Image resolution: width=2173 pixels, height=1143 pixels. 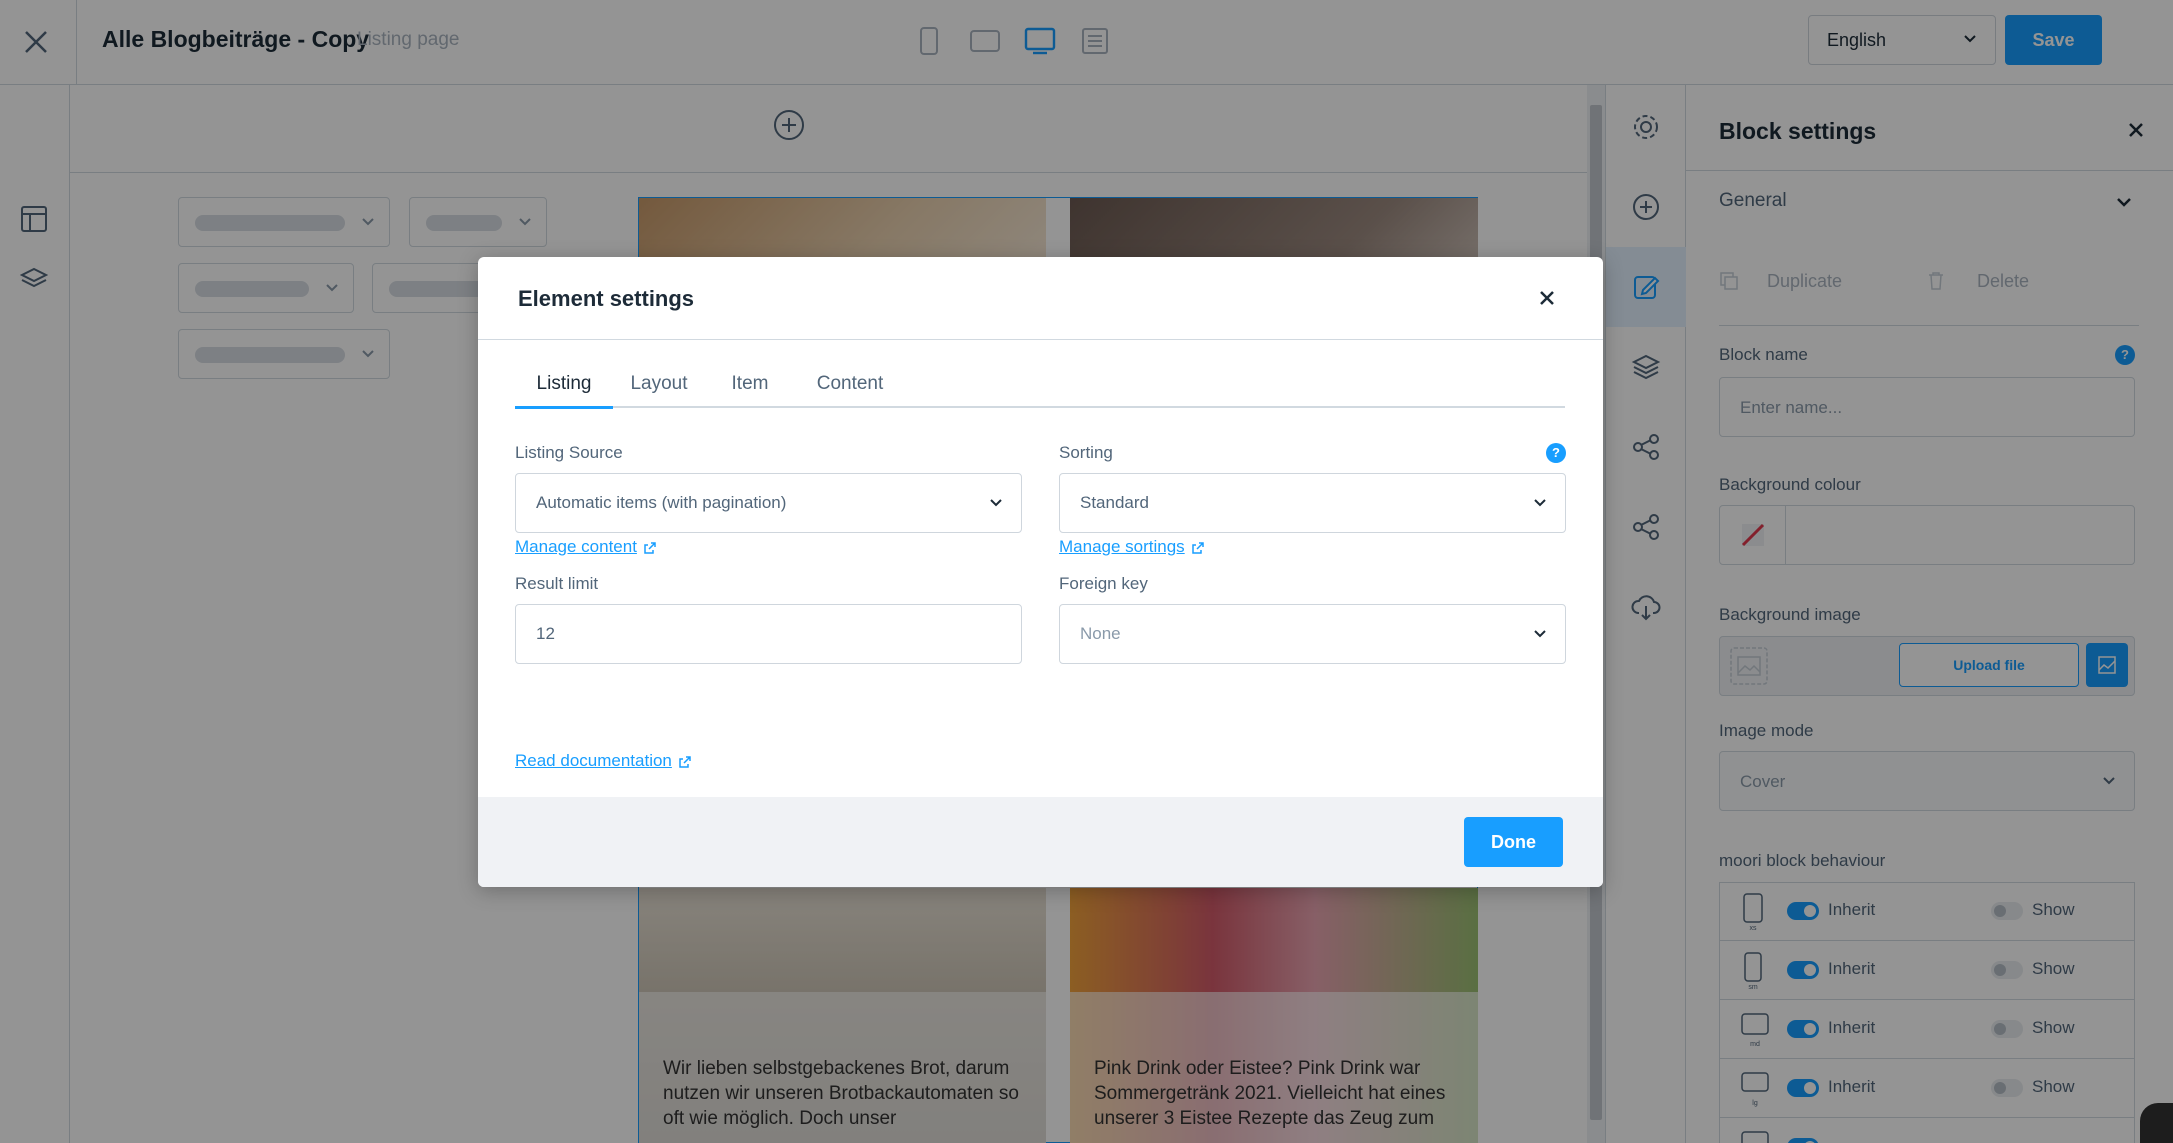 I want to click on listing-source-select: Automatic items (with pagination), so click(x=768, y=503).